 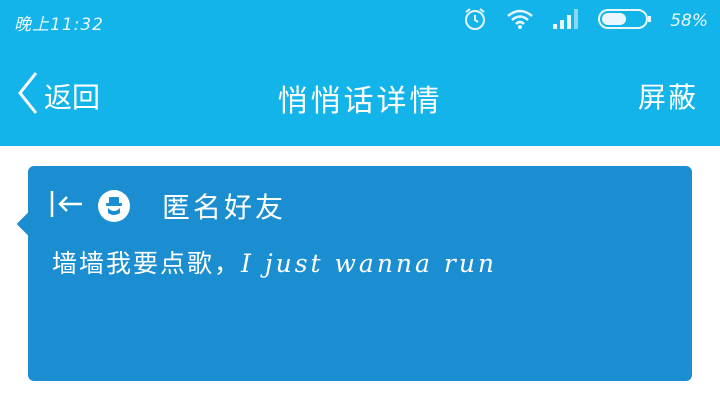 What do you see at coordinates (59, 25) in the screenshot?
I see `status-time: 晚上11:32` at bounding box center [59, 25].